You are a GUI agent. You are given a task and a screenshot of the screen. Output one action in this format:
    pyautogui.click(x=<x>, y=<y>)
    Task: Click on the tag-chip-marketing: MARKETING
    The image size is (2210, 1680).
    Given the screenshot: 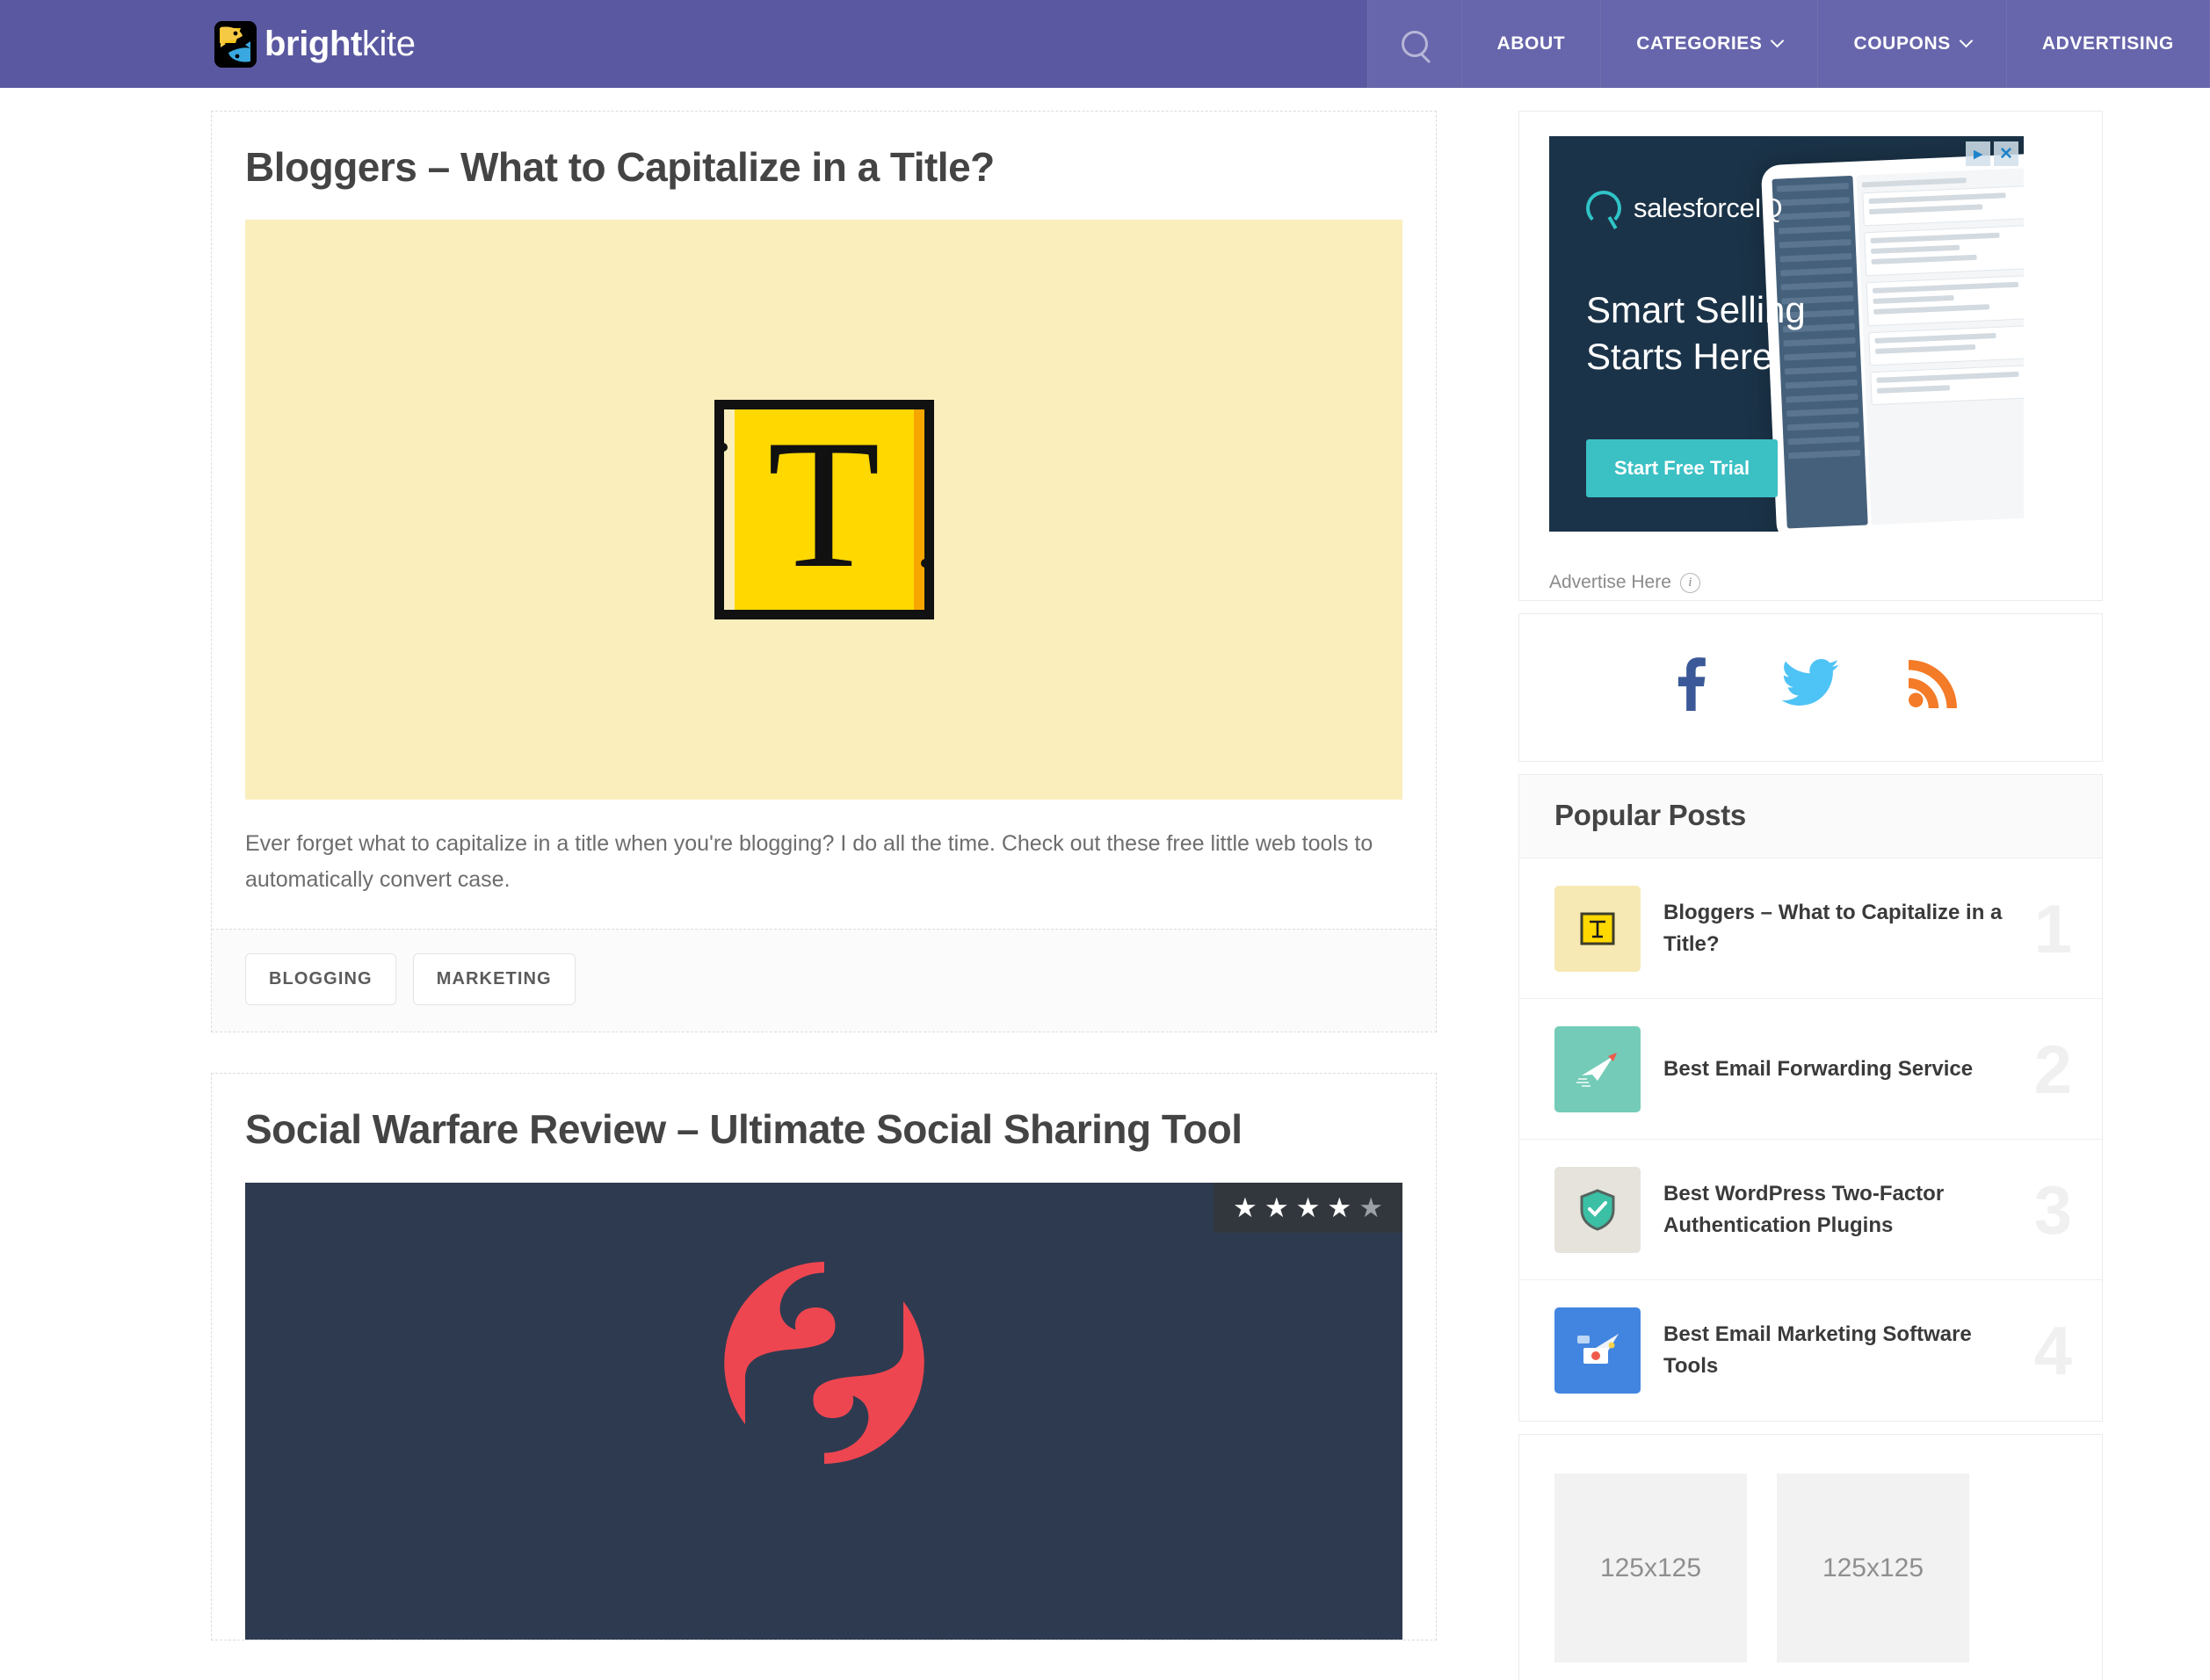 What is the action you would take?
    pyautogui.click(x=494, y=979)
    